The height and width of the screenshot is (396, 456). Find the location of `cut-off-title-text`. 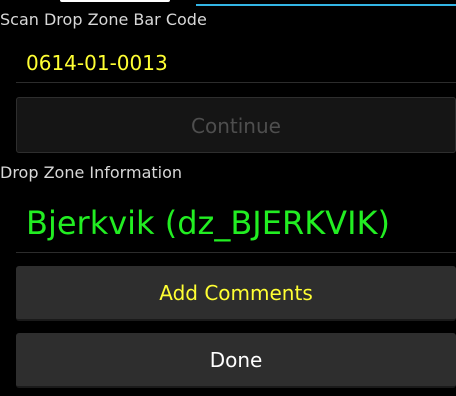

cut-off-title-text is located at coordinates (115, 2).